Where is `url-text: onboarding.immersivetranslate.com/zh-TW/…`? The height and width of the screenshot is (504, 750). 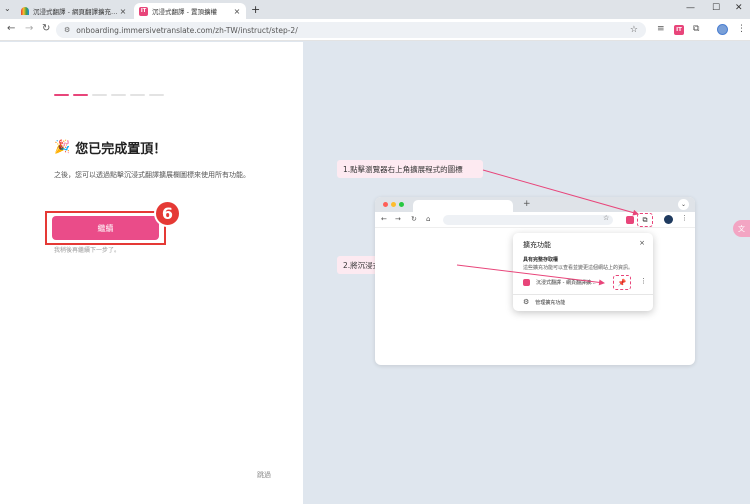 url-text: onboarding.immersivetranslate.com/zh-TW/… is located at coordinates (187, 30).